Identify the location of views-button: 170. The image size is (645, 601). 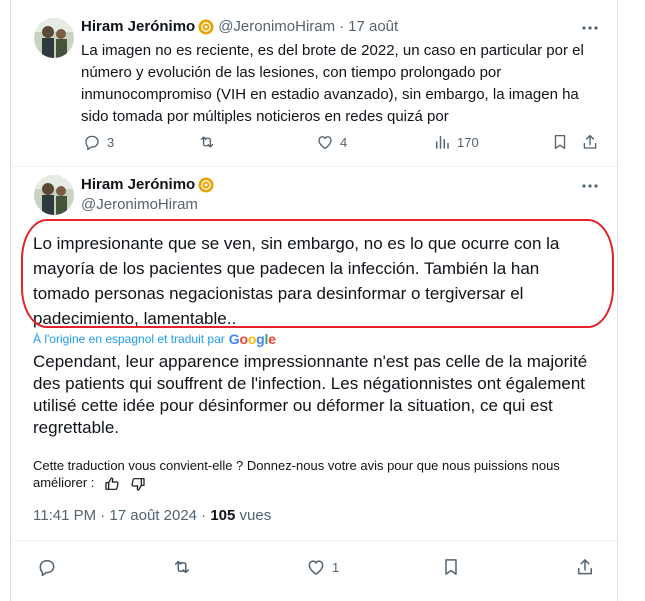
(456, 142).